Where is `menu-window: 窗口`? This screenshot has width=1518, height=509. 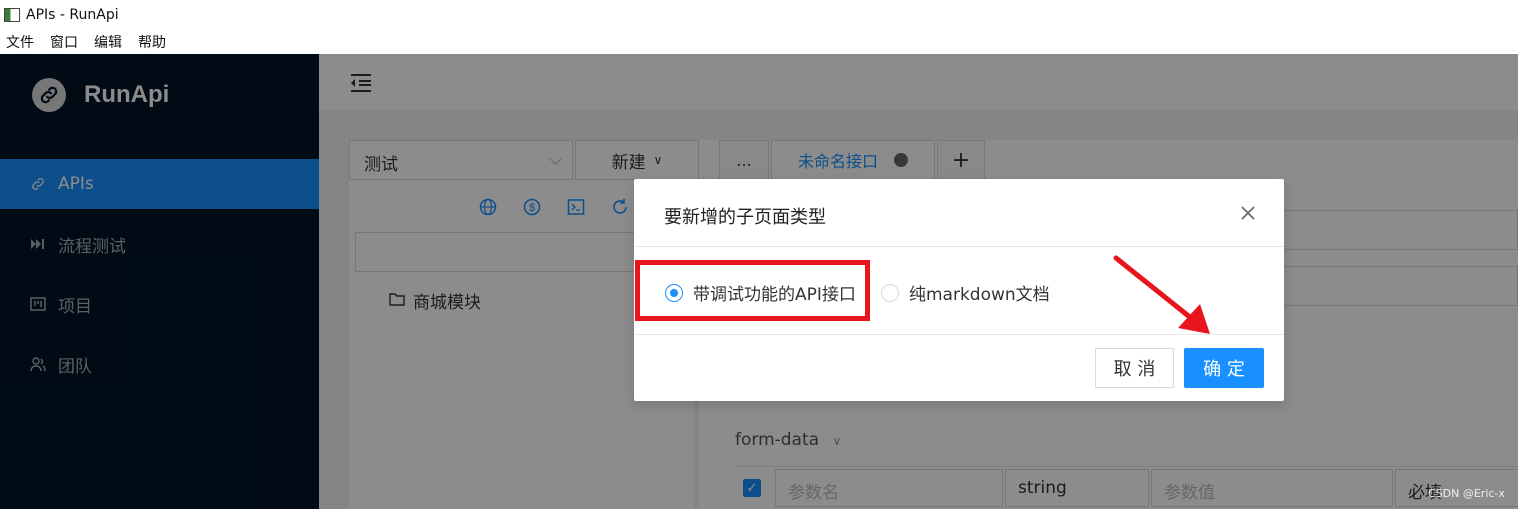 menu-window: 窗口 is located at coordinates (64, 42).